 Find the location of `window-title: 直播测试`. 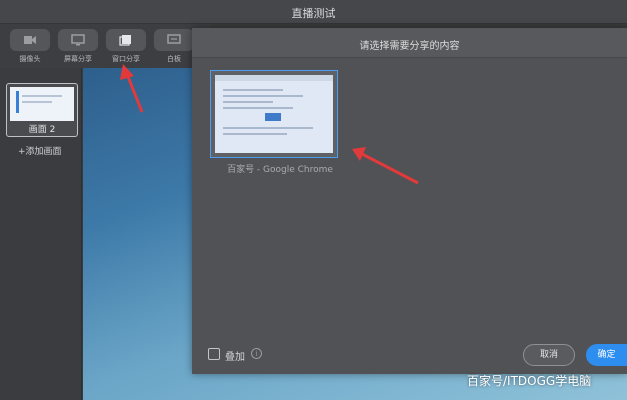

window-title: 直播测试 is located at coordinates (313, 13).